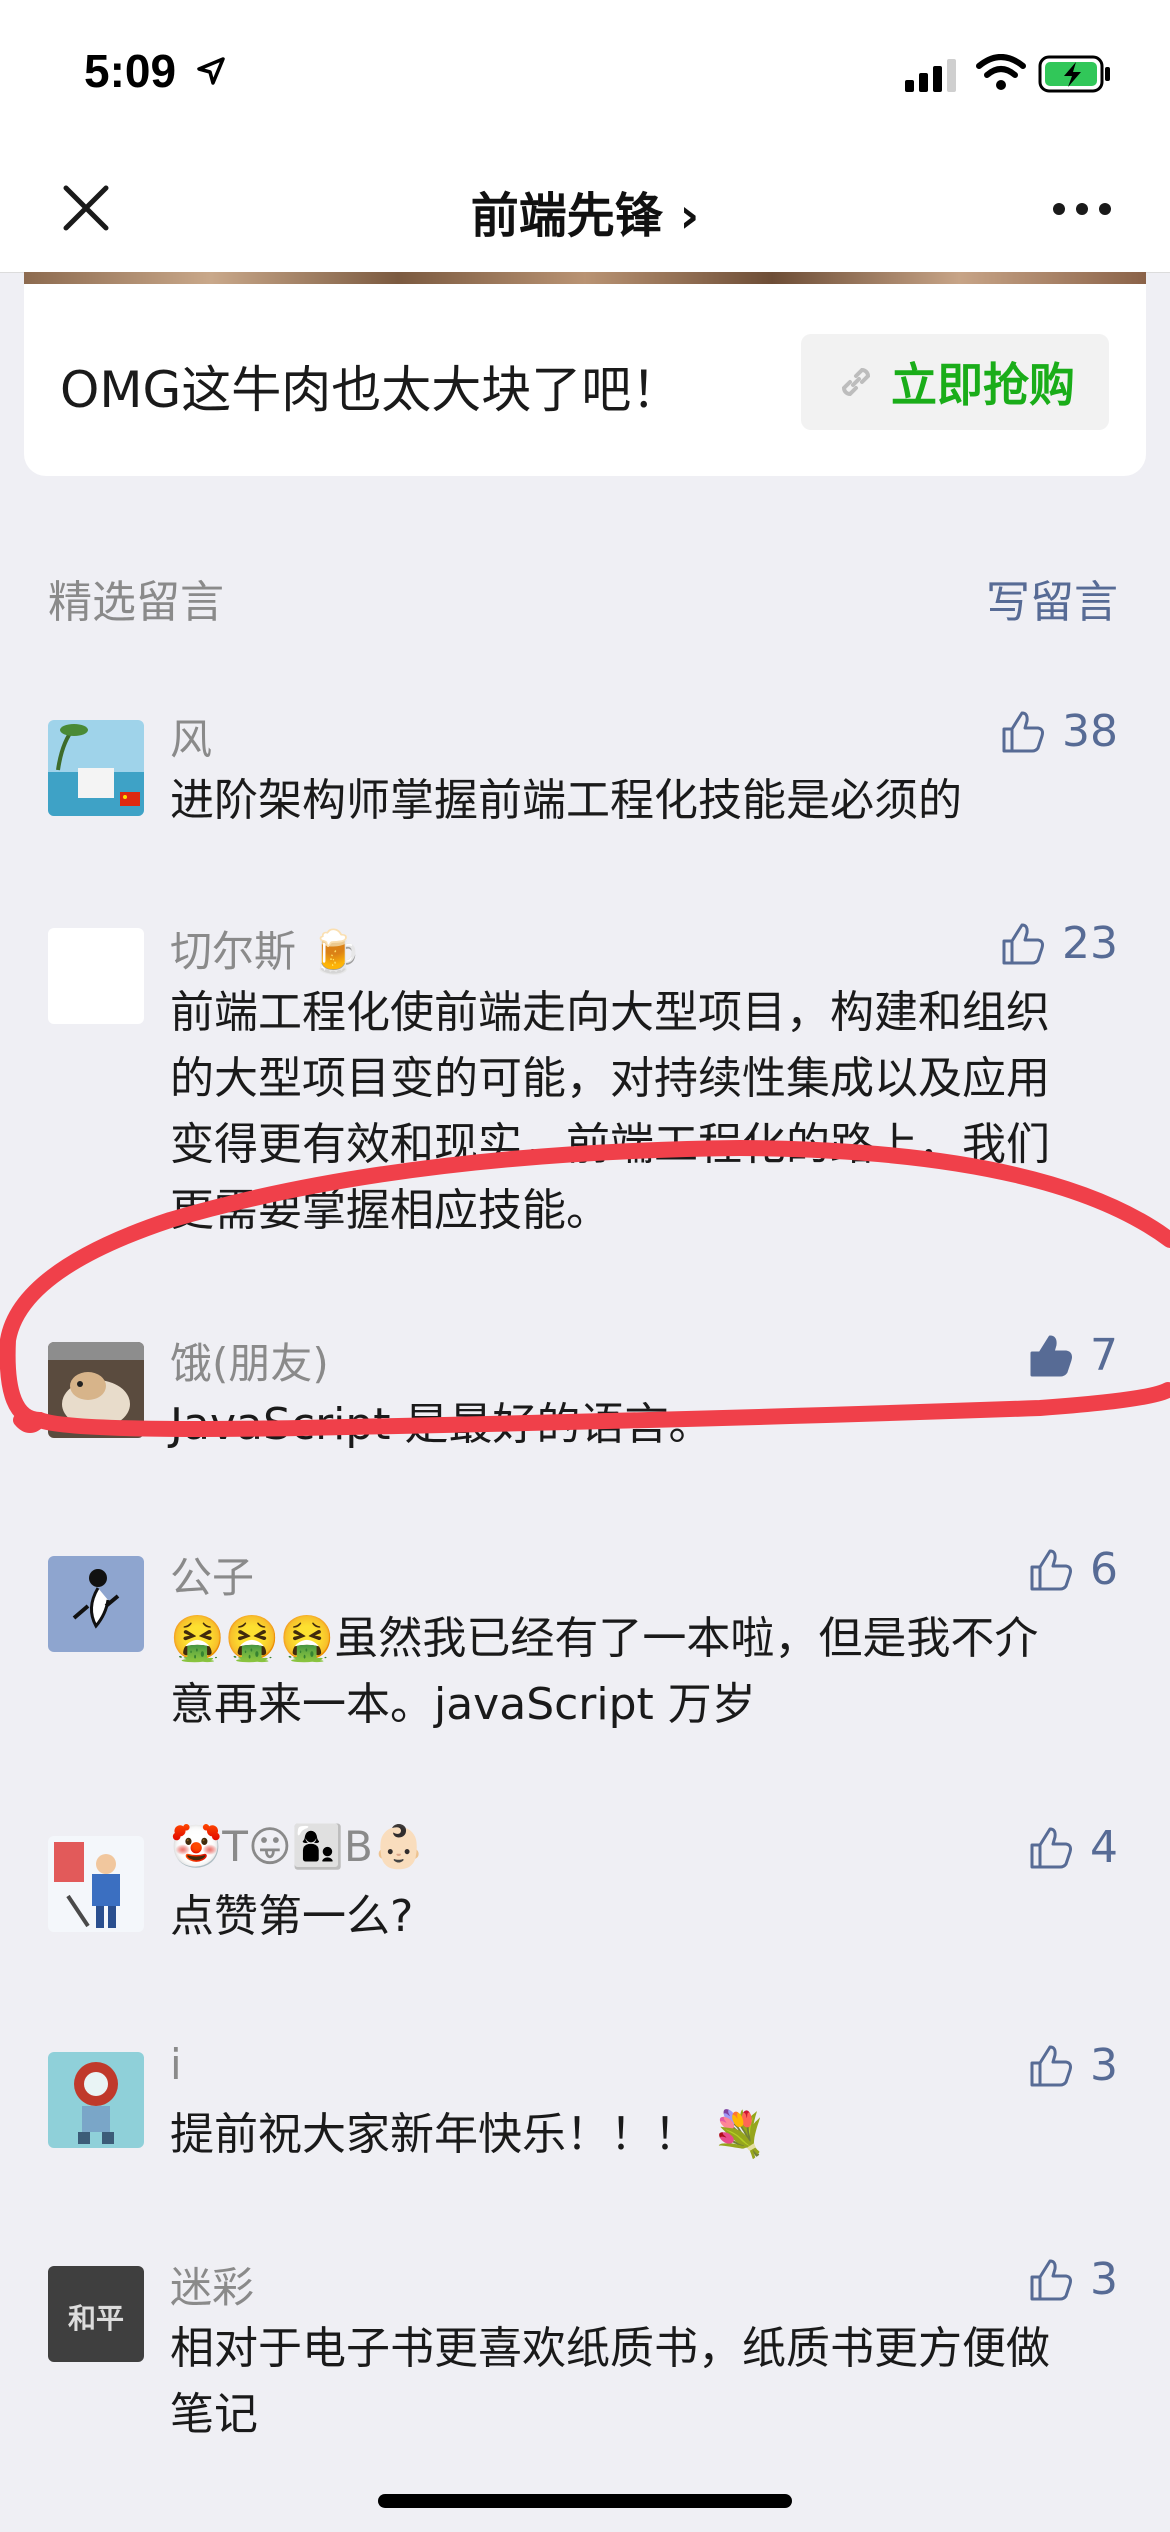 This screenshot has height=2532, width=1170. What do you see at coordinates (191, 736) in the screenshot?
I see `comment-author: 风` at bounding box center [191, 736].